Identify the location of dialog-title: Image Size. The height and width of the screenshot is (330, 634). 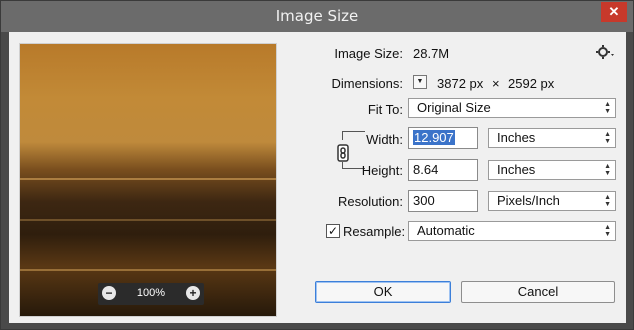
(317, 16).